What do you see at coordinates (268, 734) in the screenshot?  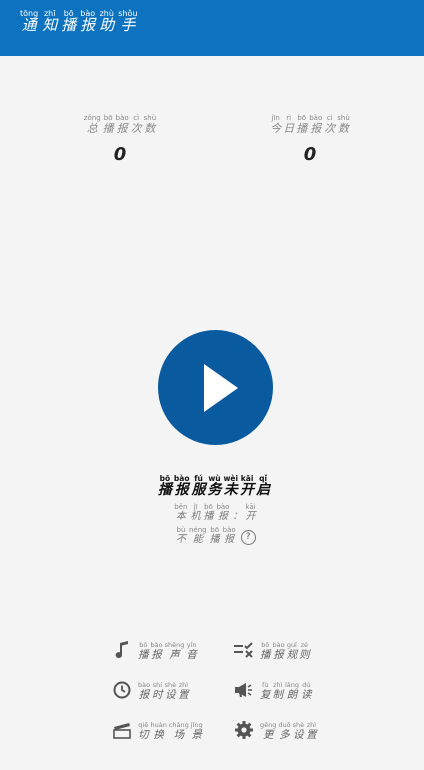 I see `hanzi: 更` at bounding box center [268, 734].